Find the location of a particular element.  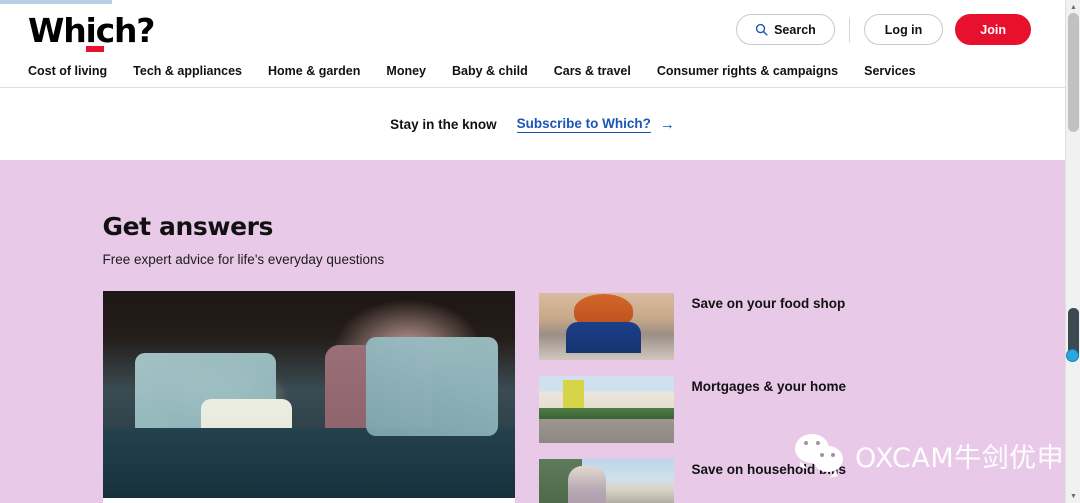

search-button: Search is located at coordinates (785, 29).